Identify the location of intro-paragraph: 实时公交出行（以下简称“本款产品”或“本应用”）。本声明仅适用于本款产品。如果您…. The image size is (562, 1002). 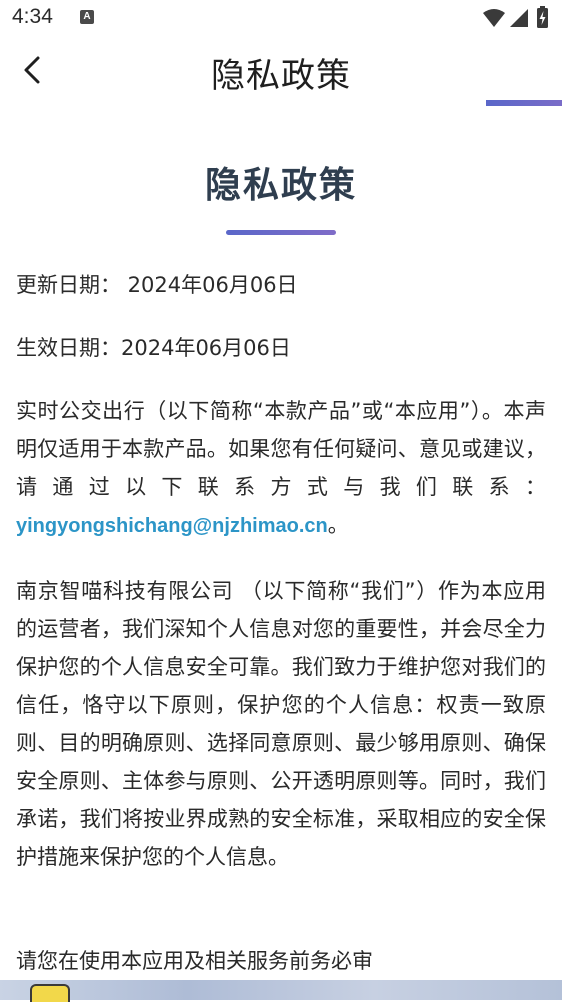
(281, 468).